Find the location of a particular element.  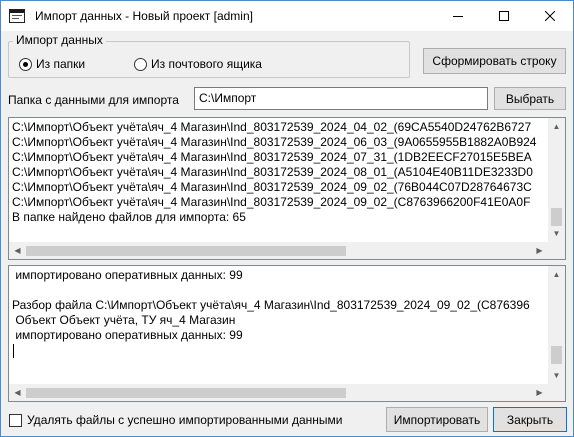

build-string-button: Сформировать строку is located at coordinates (494, 61).